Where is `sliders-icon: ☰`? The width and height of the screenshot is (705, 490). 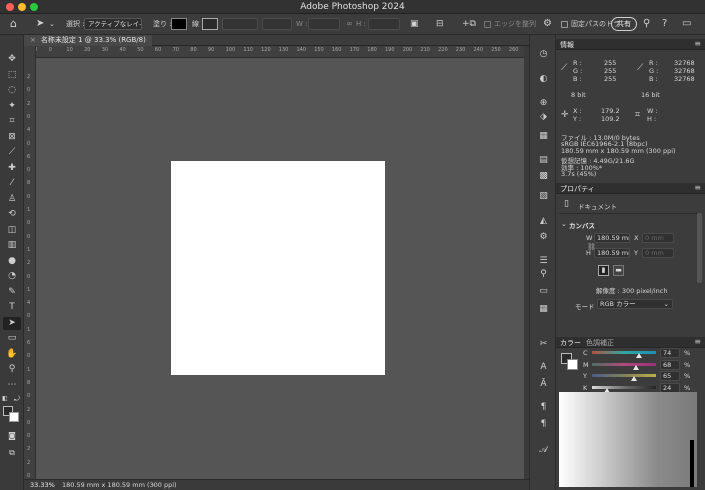
sliders-icon: ☰ is located at coordinates (543, 261).